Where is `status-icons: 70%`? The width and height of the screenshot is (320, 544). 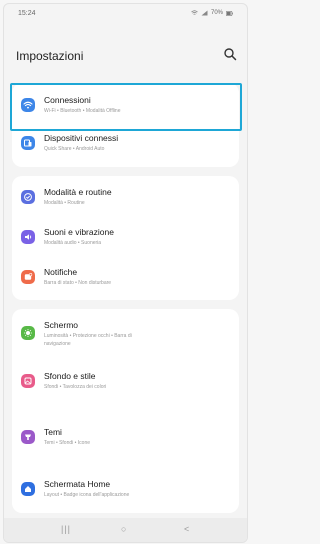 status-icons: 70% is located at coordinates (212, 13).